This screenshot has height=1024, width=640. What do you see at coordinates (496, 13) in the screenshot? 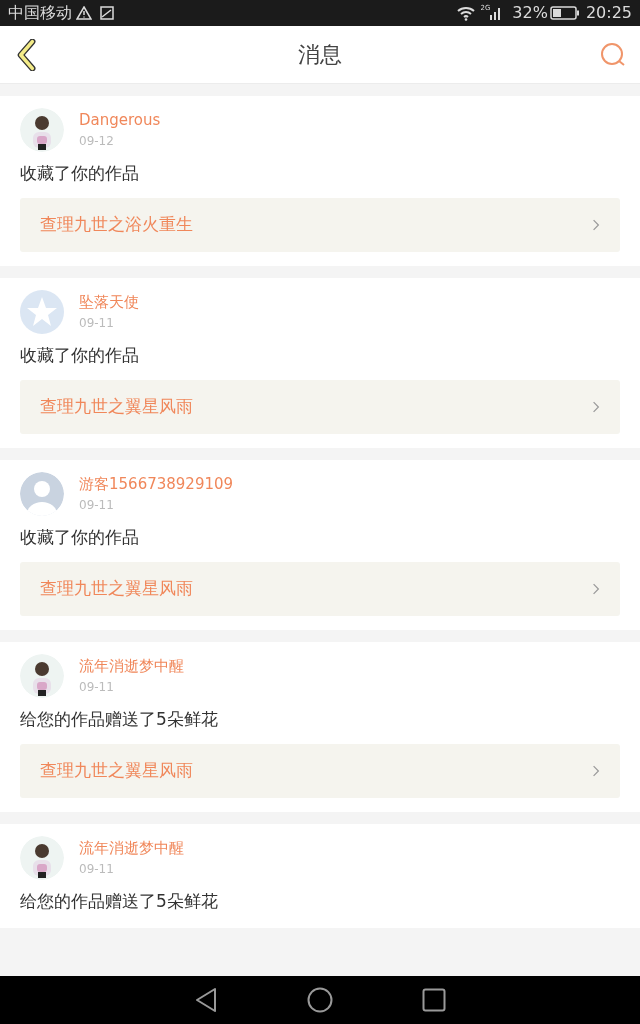
I see `signal-icon` at bounding box center [496, 13].